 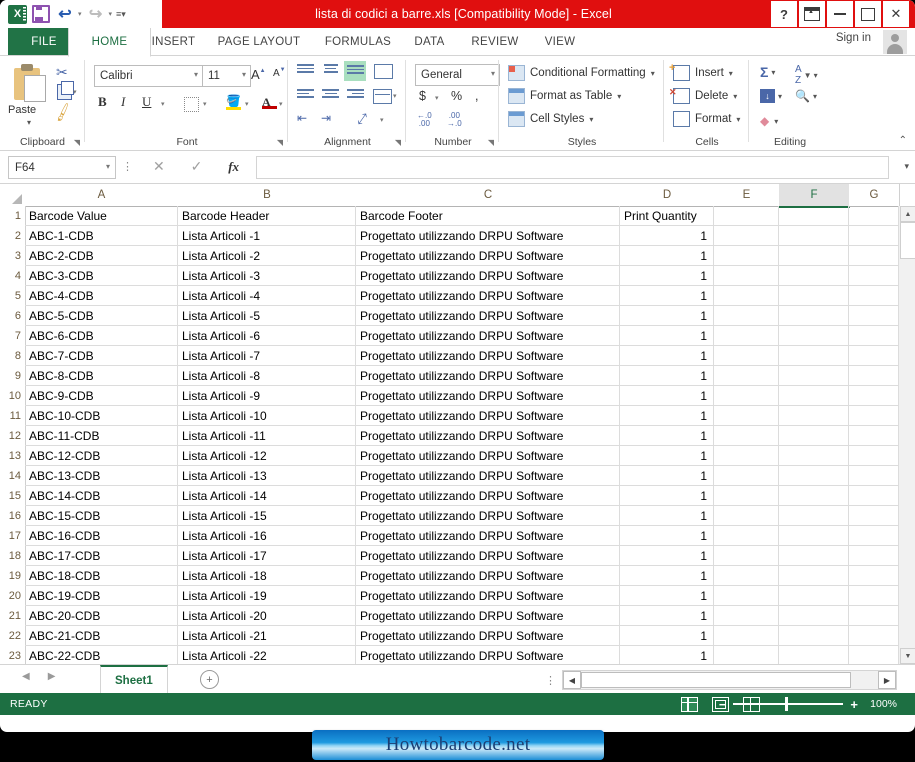 What do you see at coordinates (874, 635) in the screenshot?
I see `cell-G22` at bounding box center [874, 635].